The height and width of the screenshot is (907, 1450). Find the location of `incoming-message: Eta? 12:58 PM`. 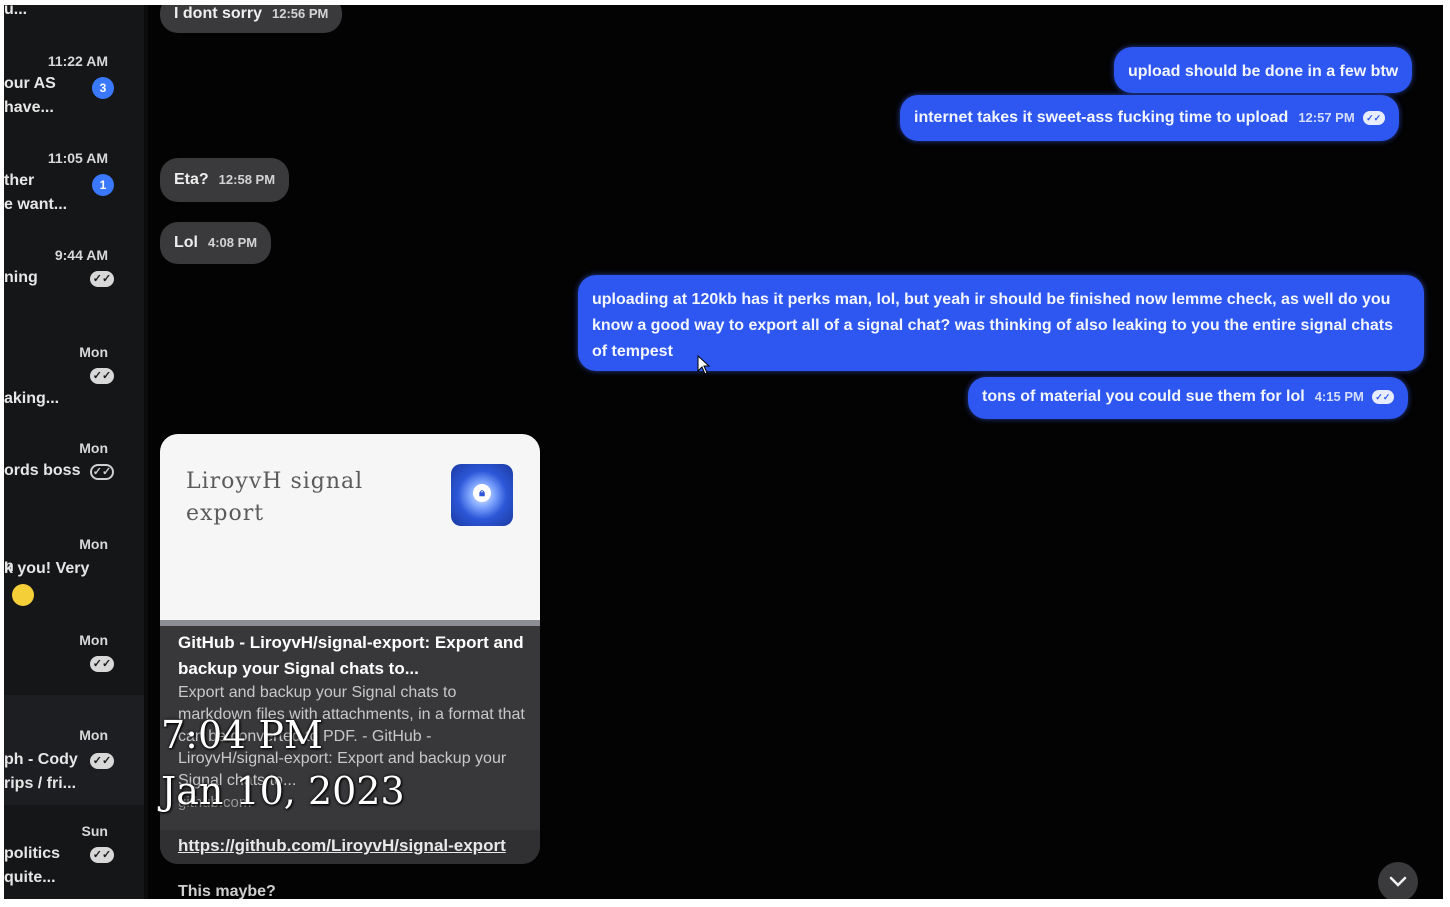

incoming-message: Eta? 12:58 PM is located at coordinates (225, 180).